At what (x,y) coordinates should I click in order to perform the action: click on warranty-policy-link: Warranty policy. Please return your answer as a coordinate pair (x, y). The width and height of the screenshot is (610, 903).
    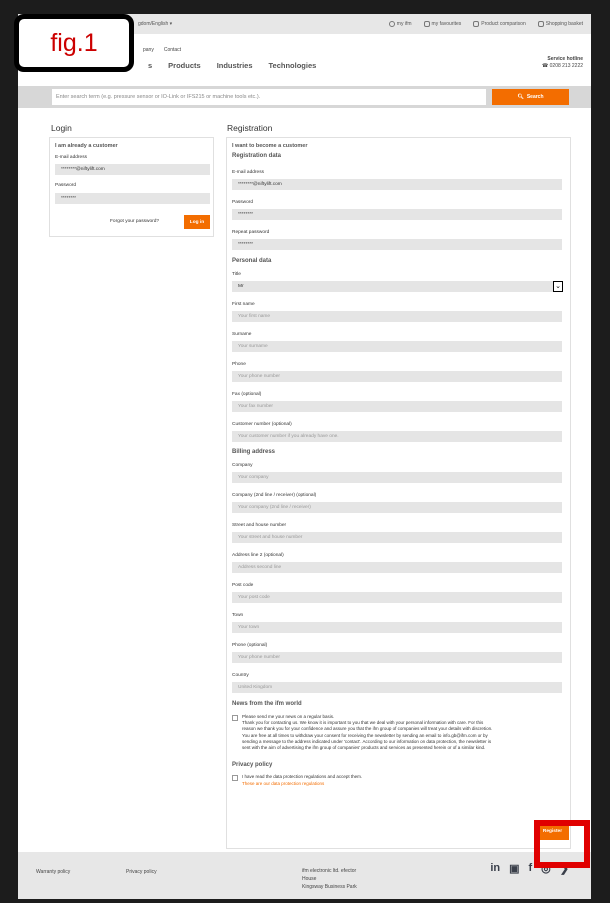
    Looking at the image, I should click on (53, 872).